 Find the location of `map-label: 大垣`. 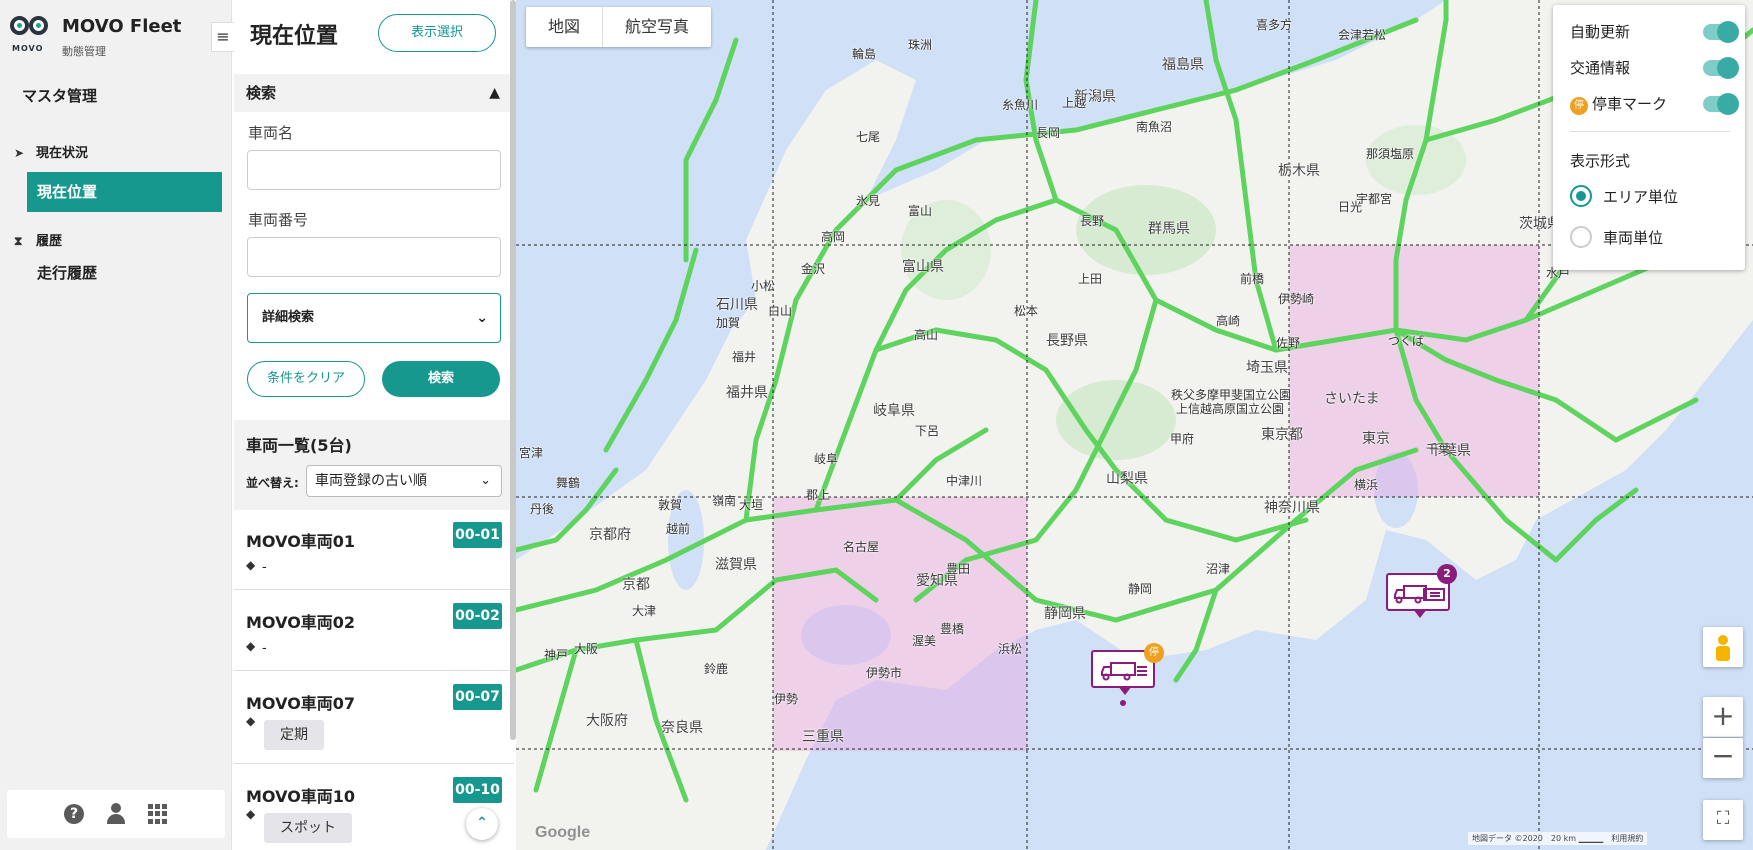

map-label: 大垣 is located at coordinates (751, 505).